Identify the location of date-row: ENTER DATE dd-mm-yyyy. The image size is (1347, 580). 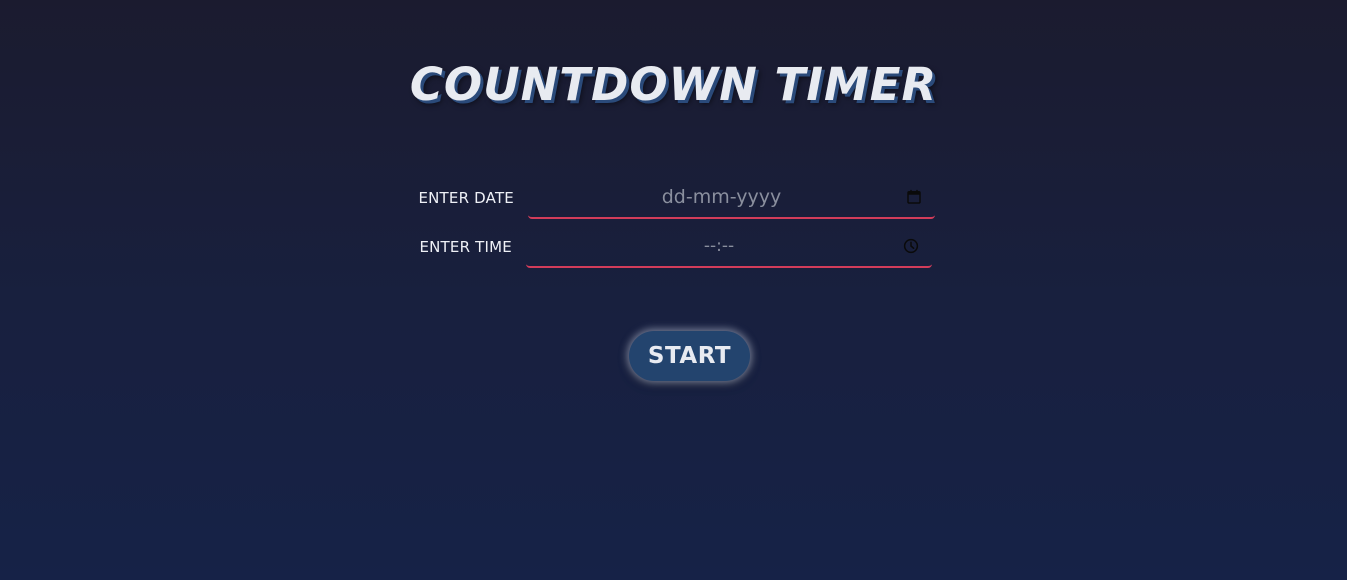
(672, 198).